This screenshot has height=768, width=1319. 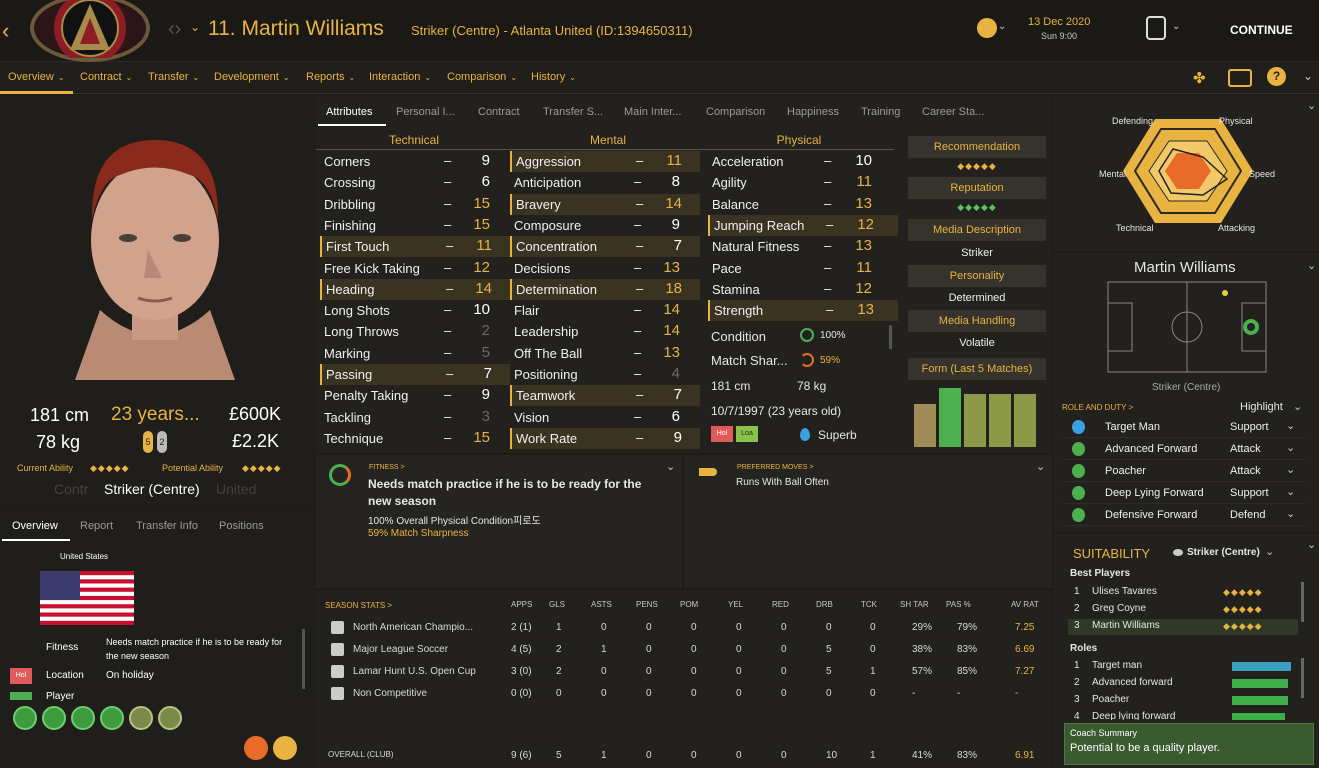 What do you see at coordinates (824, 604) in the screenshot?
I see `stats-column-header: DRB` at bounding box center [824, 604].